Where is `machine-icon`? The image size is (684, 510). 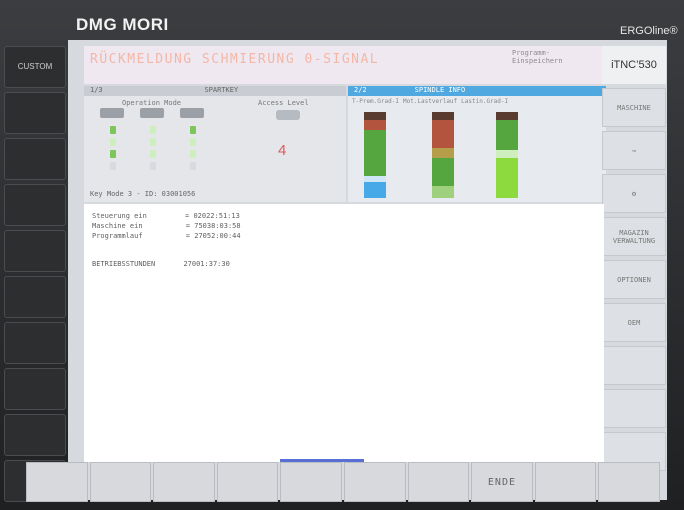
machine-icon is located at coordinates (112, 113).